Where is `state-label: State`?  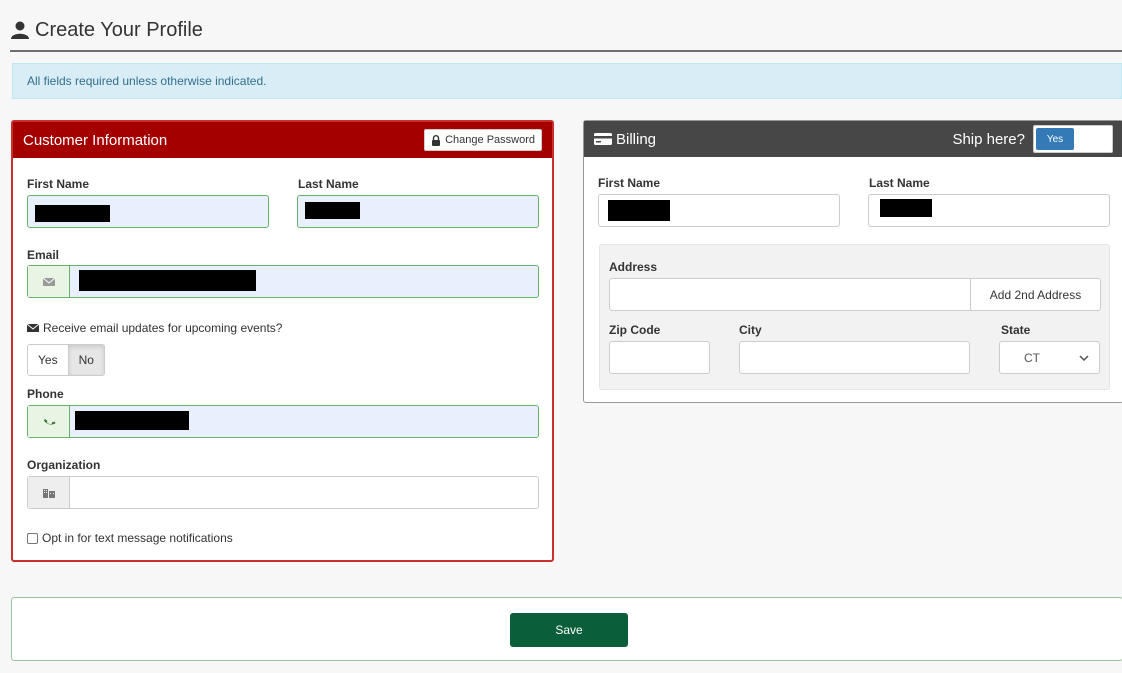 state-label: State is located at coordinates (1016, 330).